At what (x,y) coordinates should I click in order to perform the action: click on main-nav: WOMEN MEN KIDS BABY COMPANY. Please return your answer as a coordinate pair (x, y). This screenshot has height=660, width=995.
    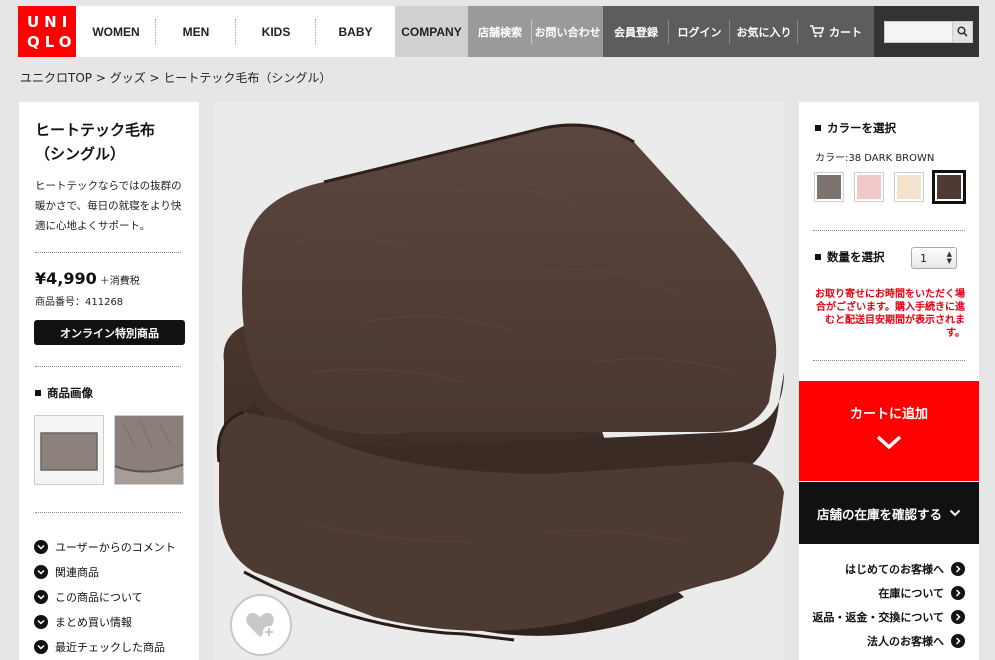
    Looking at the image, I should click on (272, 31).